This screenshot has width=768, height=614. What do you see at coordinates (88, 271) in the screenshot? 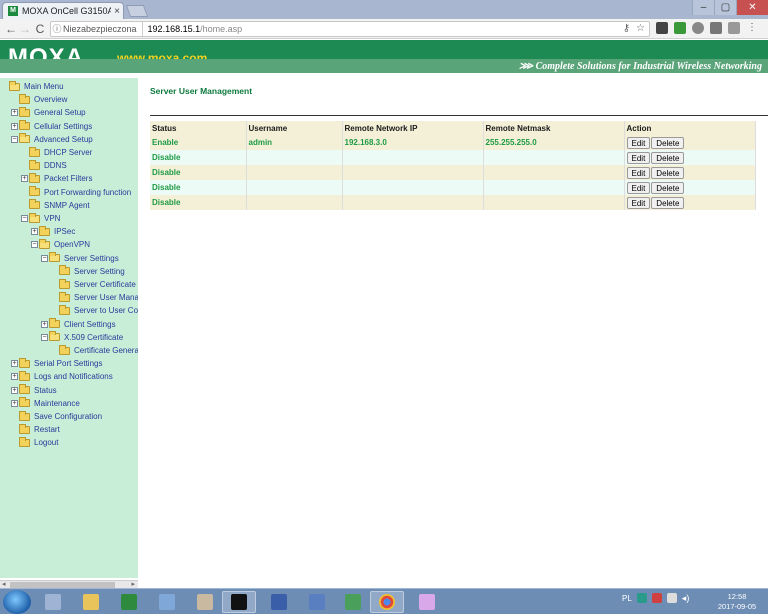
I see `sidebar-item-server-setting: Server Setting` at bounding box center [88, 271].